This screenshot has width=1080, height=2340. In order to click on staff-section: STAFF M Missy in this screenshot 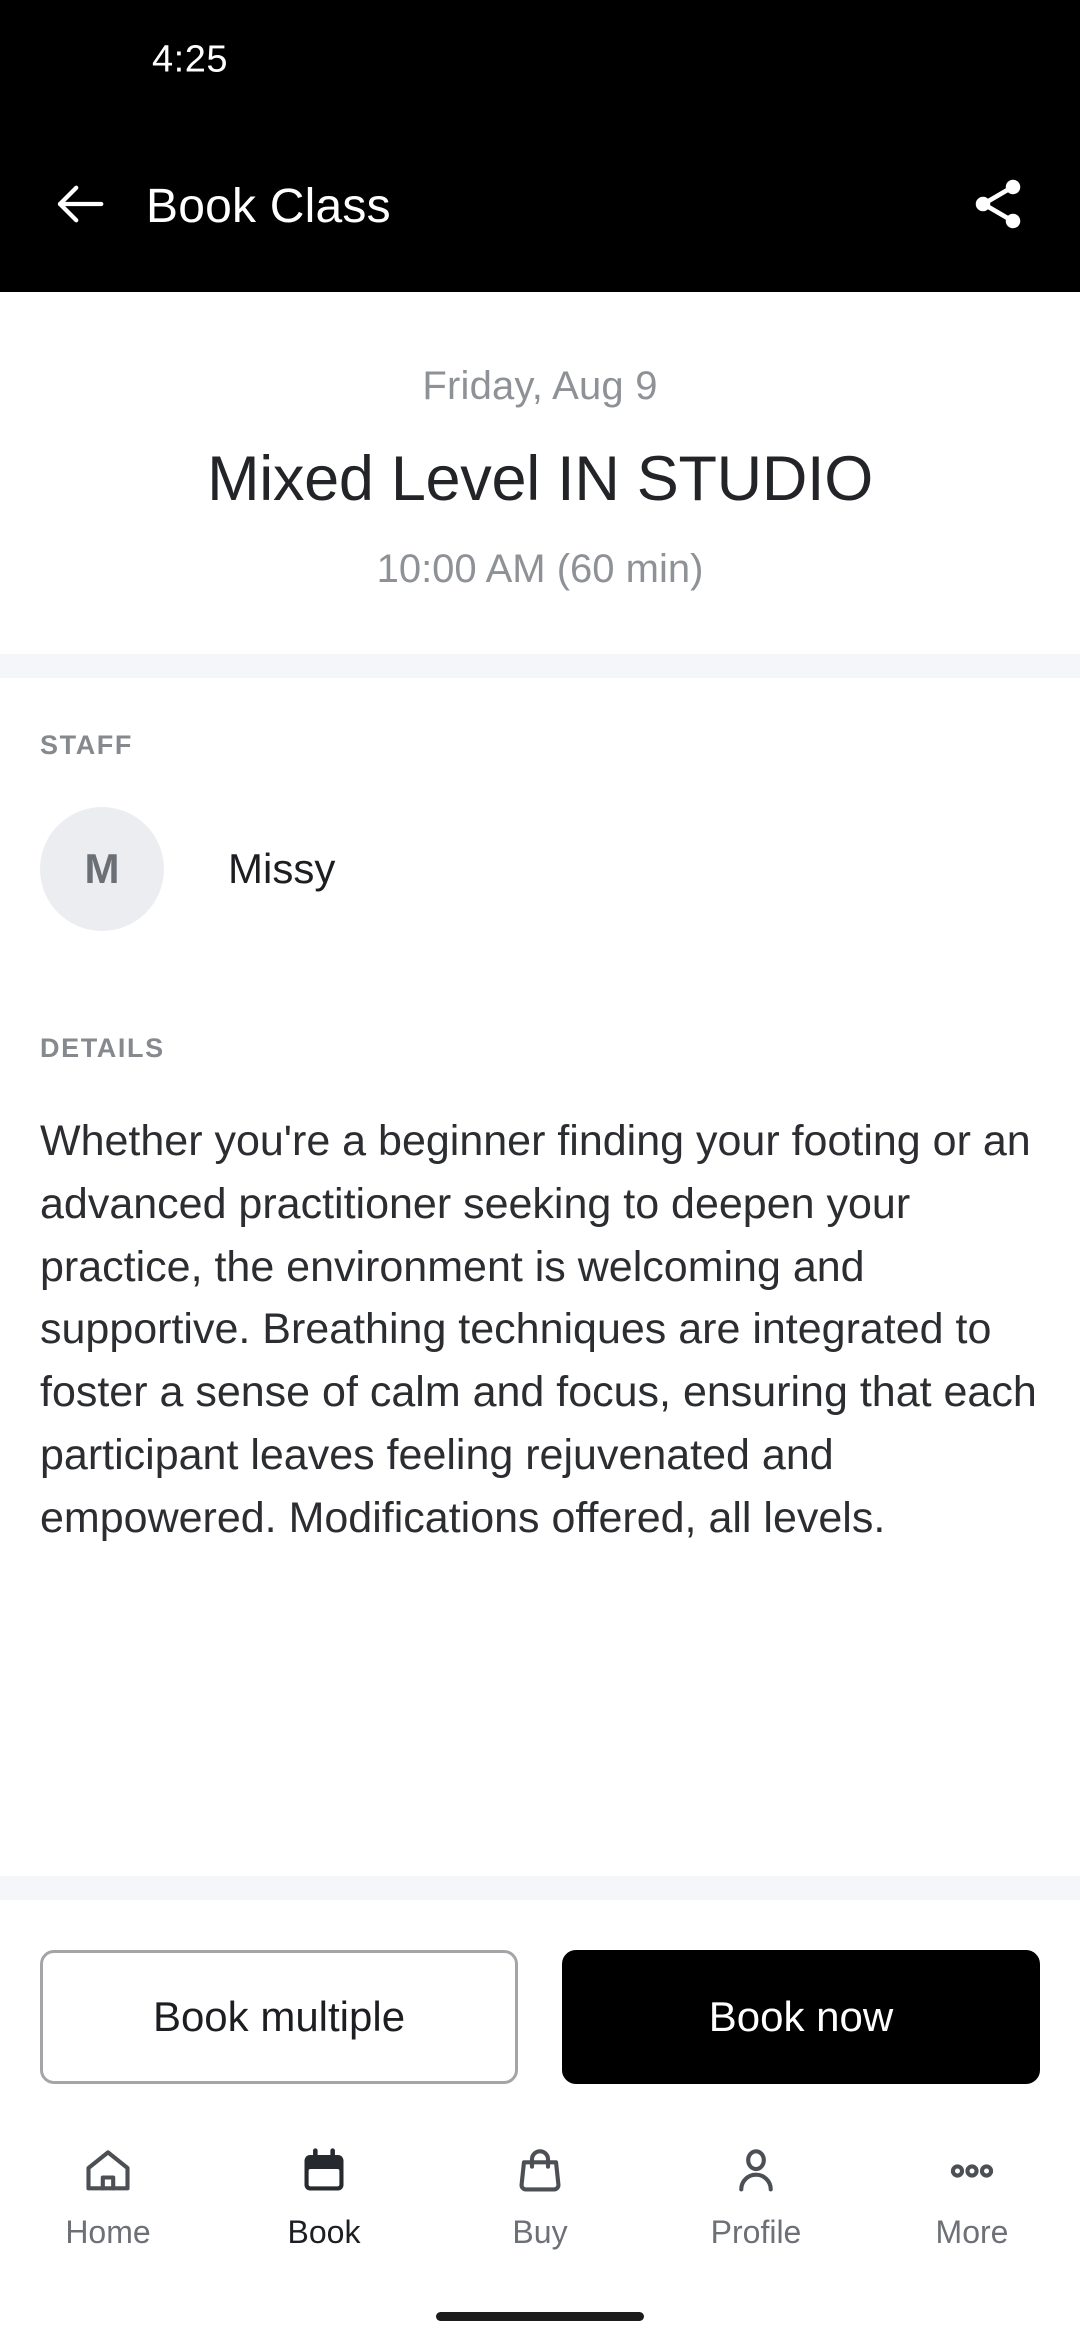, I will do `click(540, 830)`.